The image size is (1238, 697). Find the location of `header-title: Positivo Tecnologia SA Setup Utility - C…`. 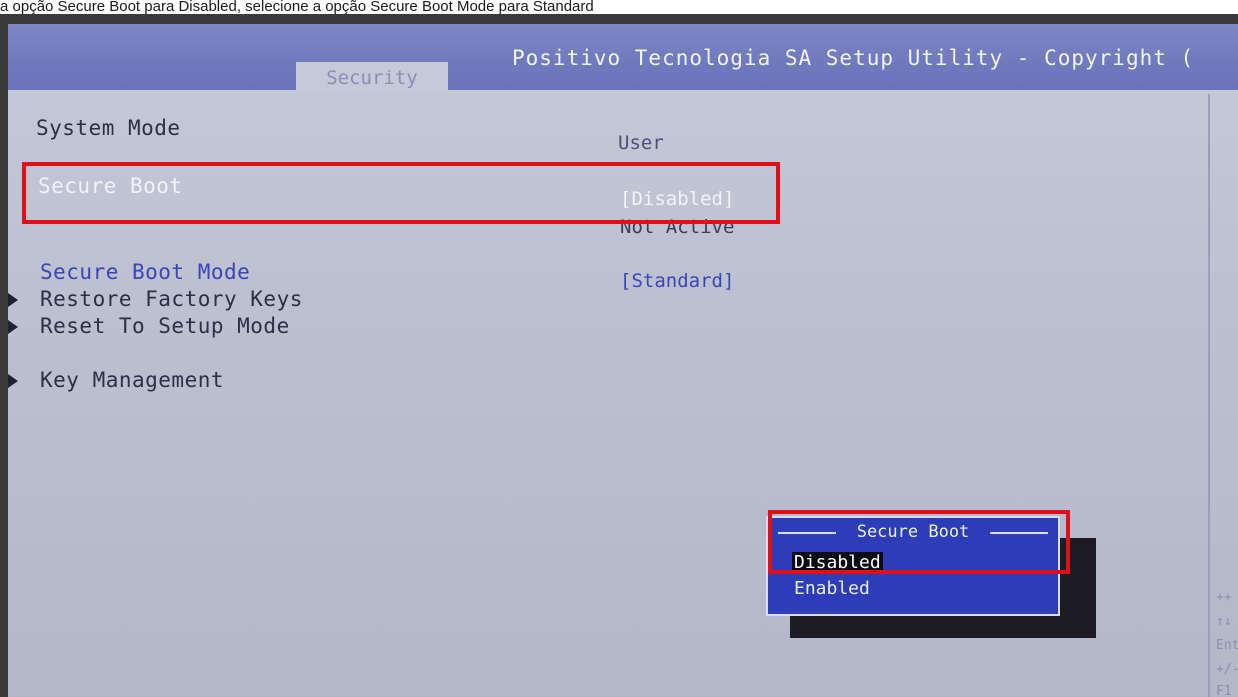

header-title: Positivo Tecnologia SA Setup Utility - C… is located at coordinates (853, 58).